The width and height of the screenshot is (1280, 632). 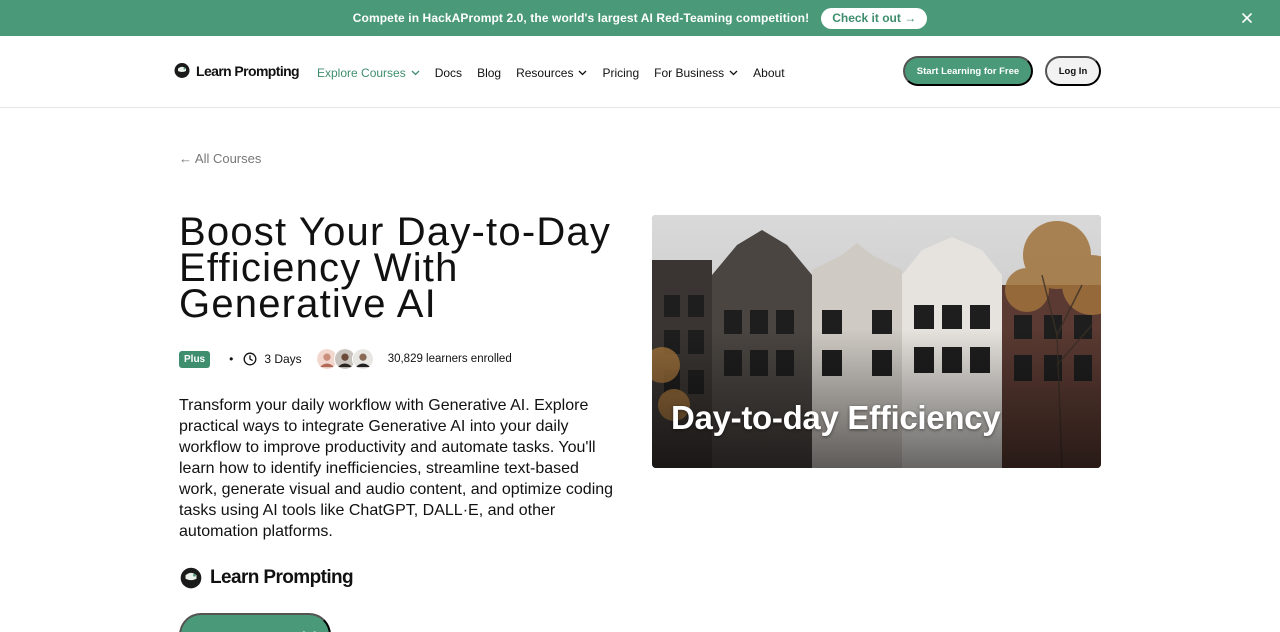 I want to click on plus-badge: Plus, so click(x=195, y=359).